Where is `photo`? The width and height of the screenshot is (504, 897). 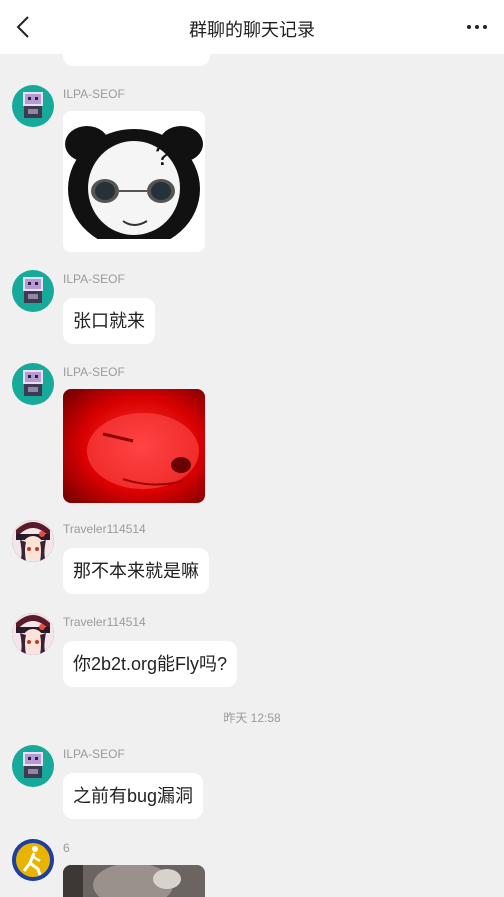 photo is located at coordinates (134, 881).